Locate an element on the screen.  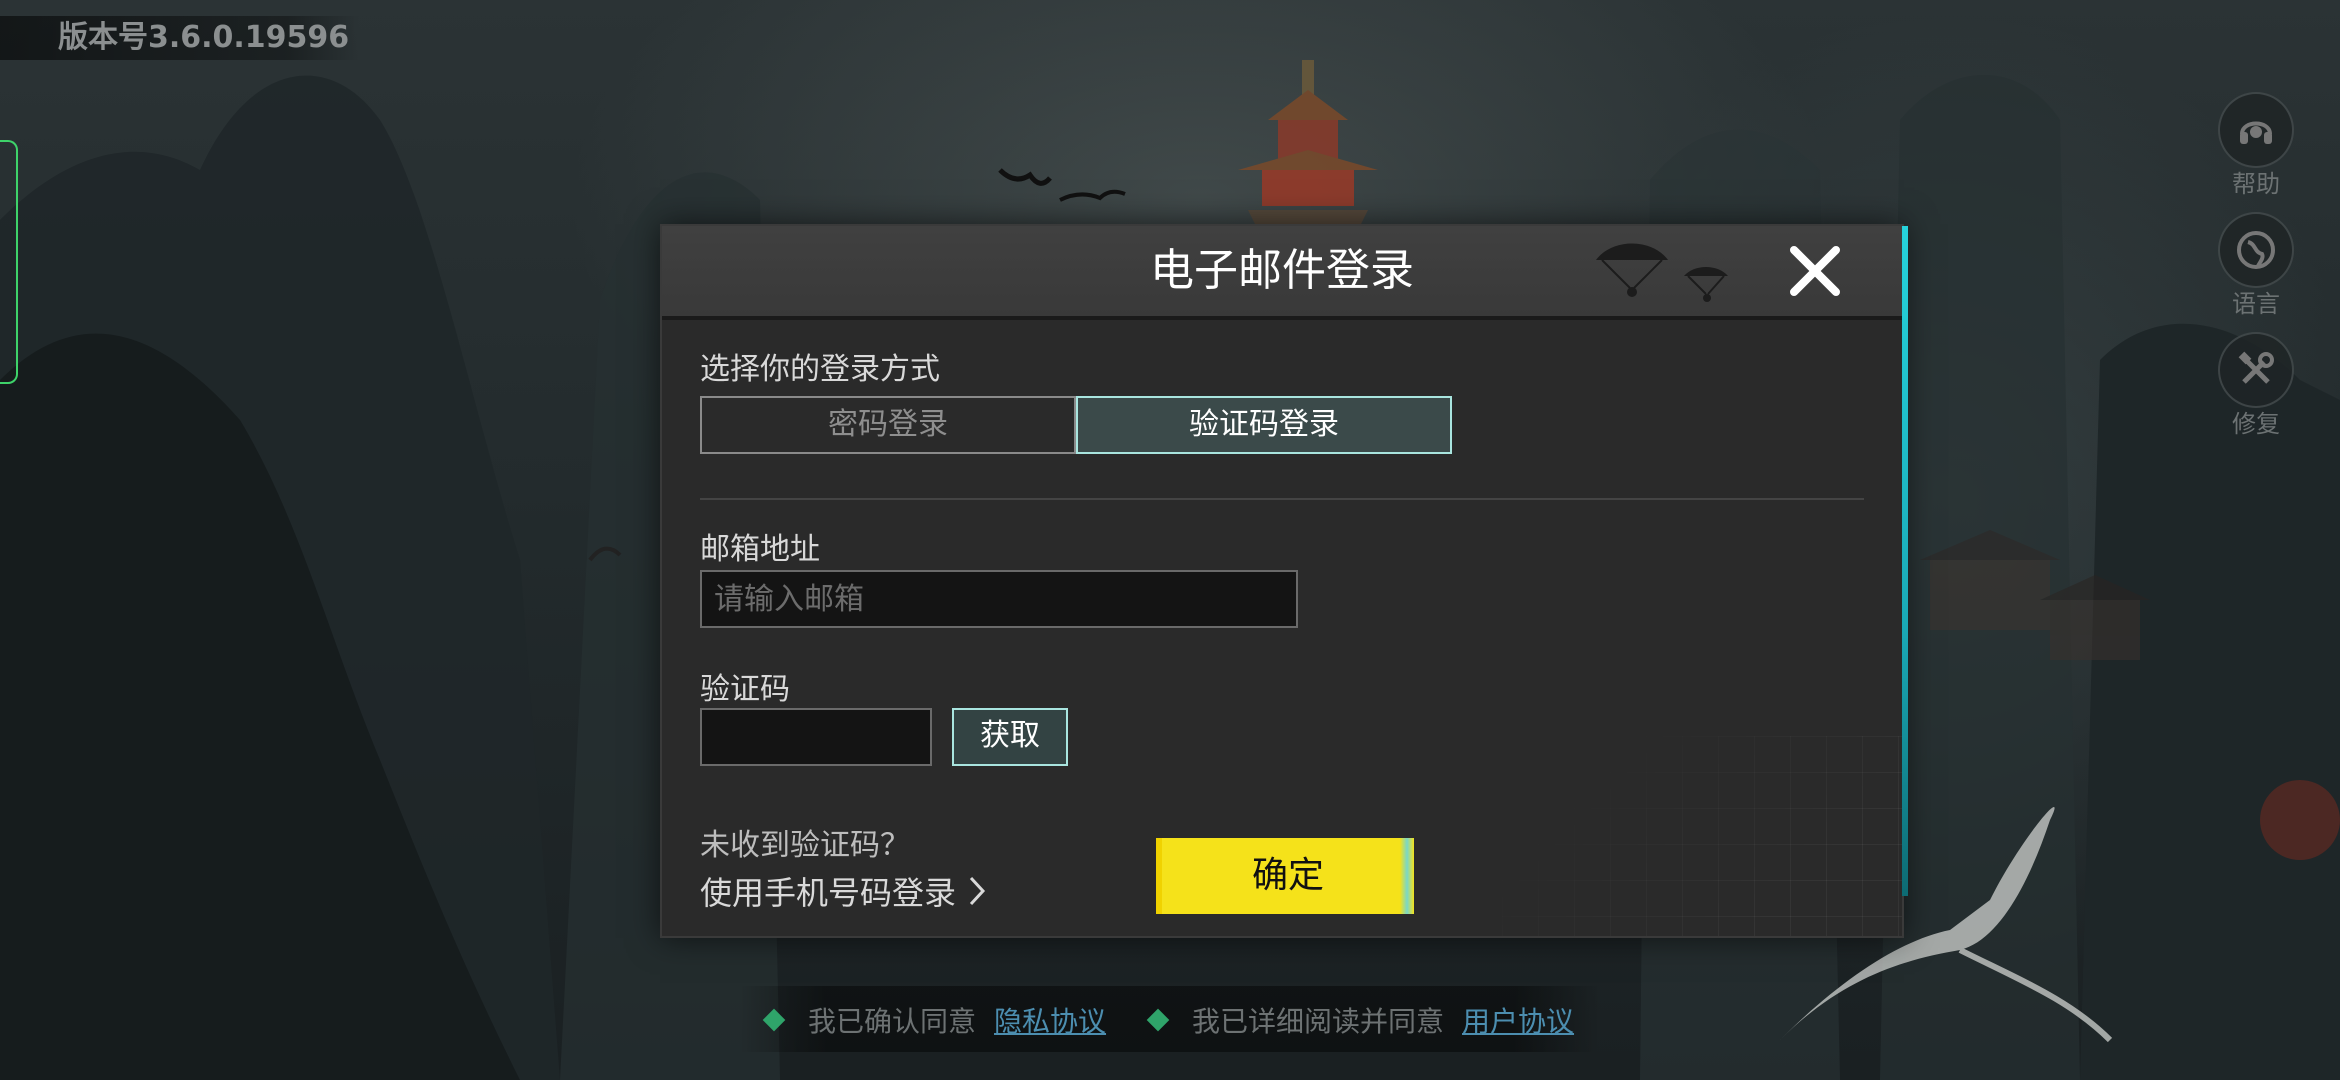
not-received-text: 未收到验证码？ is located at coordinates (805, 845).